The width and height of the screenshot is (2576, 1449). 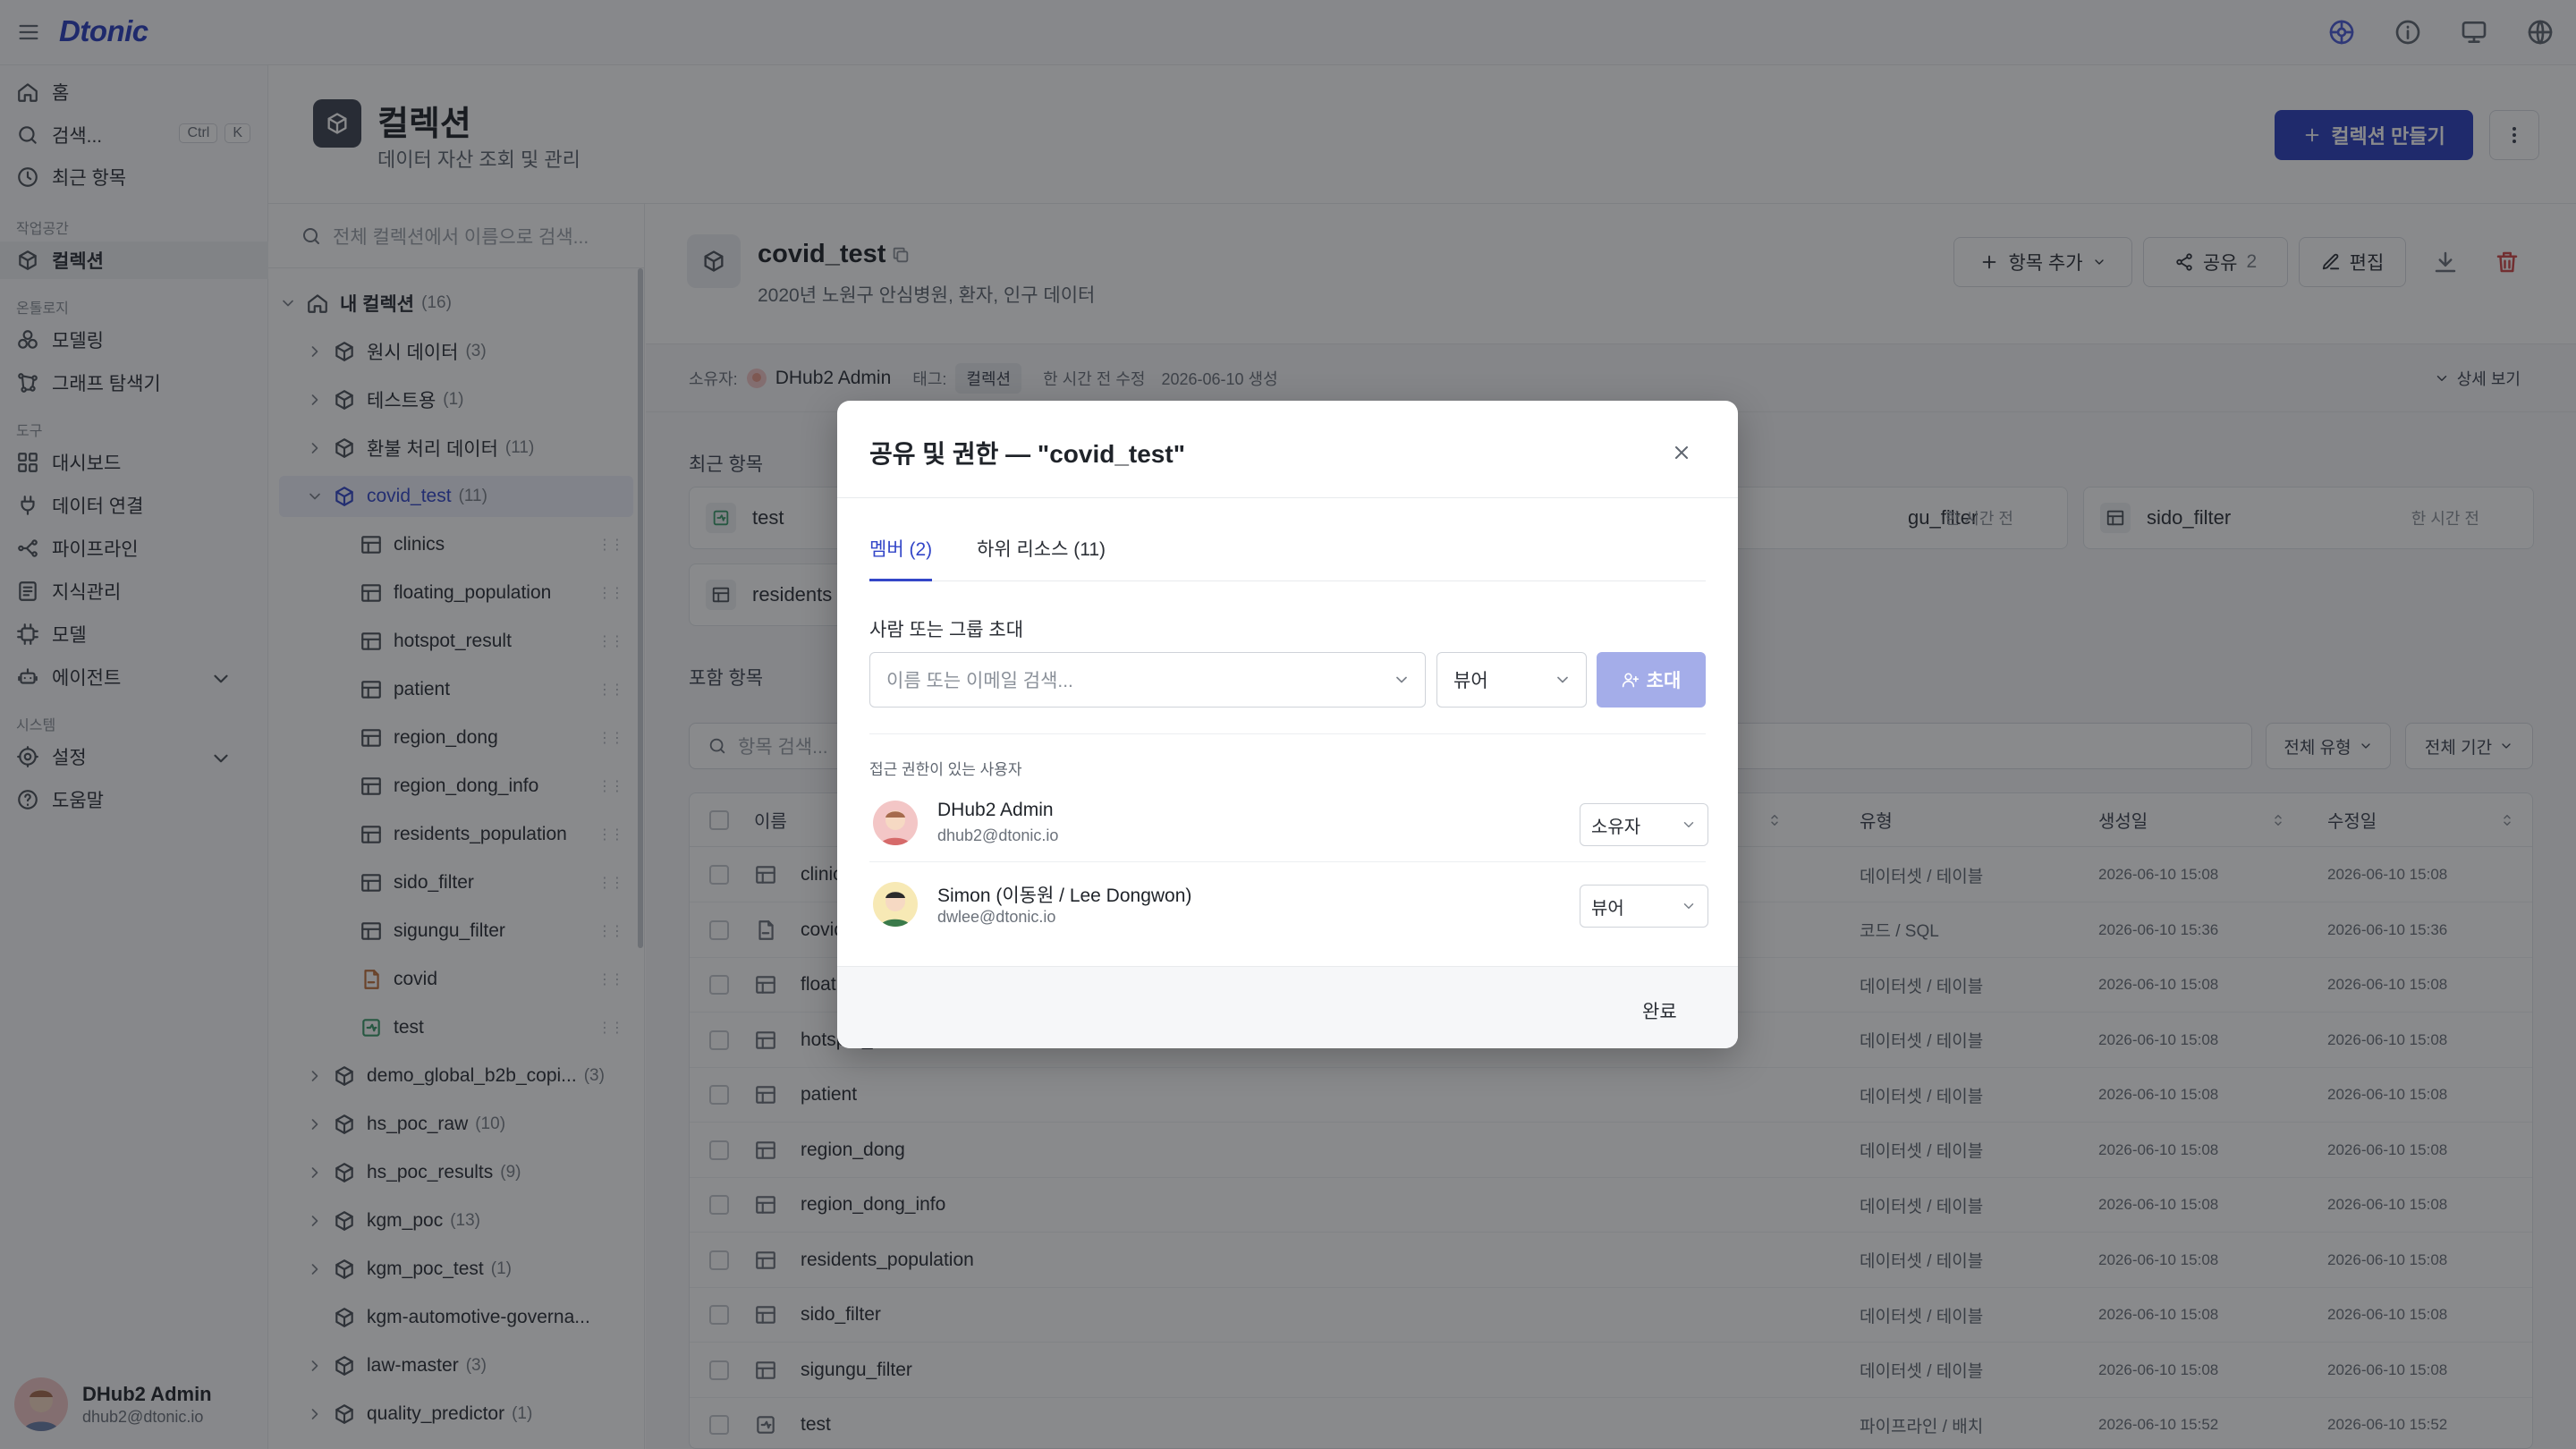 What do you see at coordinates (1631, 680) in the screenshot?
I see `user-plus-icon` at bounding box center [1631, 680].